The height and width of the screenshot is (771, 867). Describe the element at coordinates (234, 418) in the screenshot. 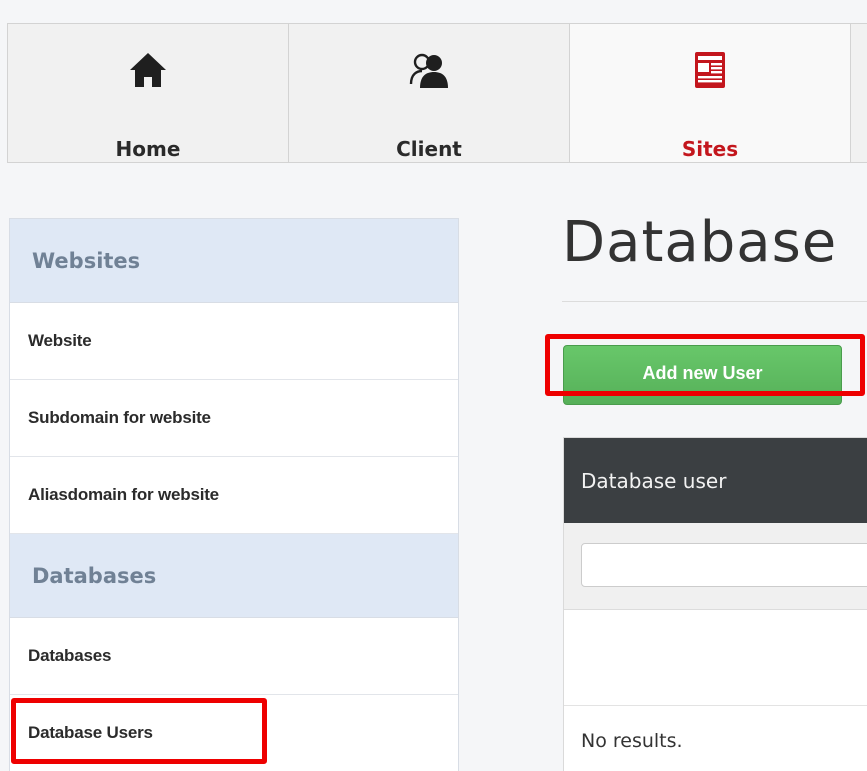

I see `sidebar-item-subdomain: Subdomain for website` at that location.